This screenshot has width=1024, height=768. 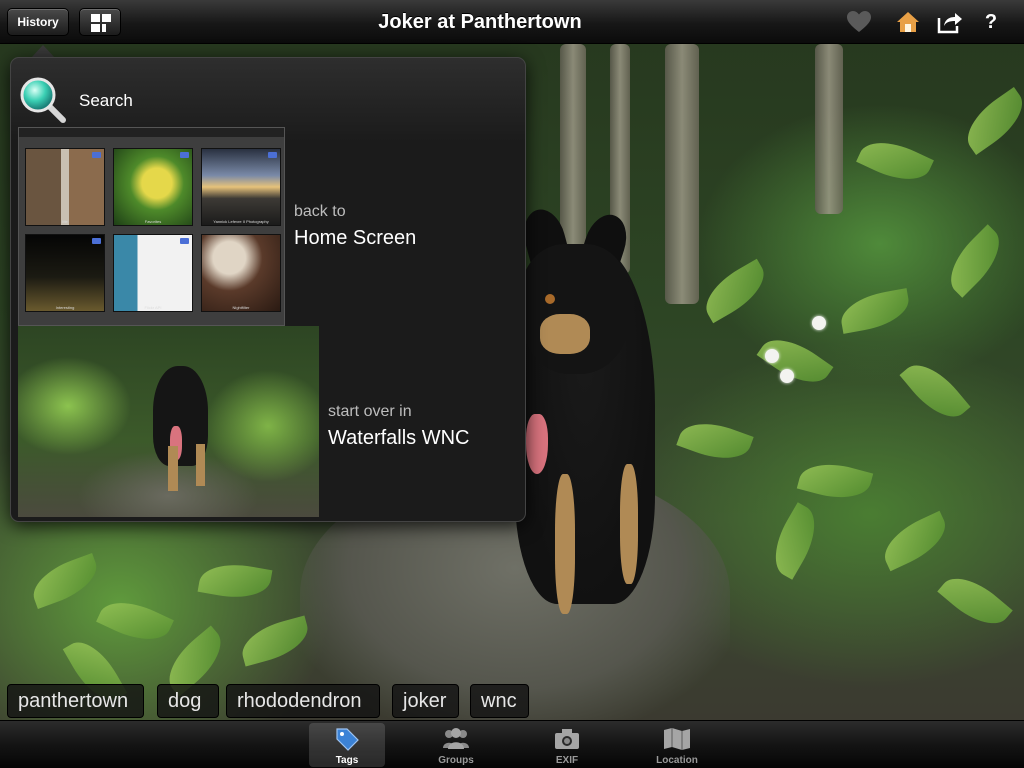 What do you see at coordinates (151, 132) in the screenshot?
I see `mini-toolbar` at bounding box center [151, 132].